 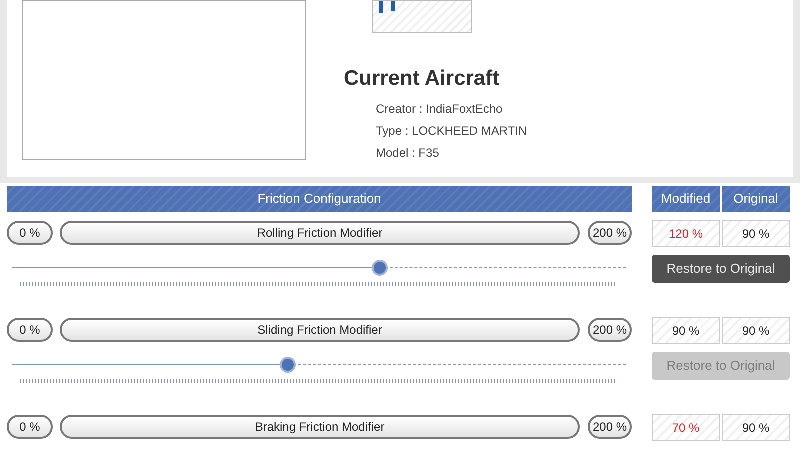 I want to click on column-header: Original, so click(x=756, y=199).